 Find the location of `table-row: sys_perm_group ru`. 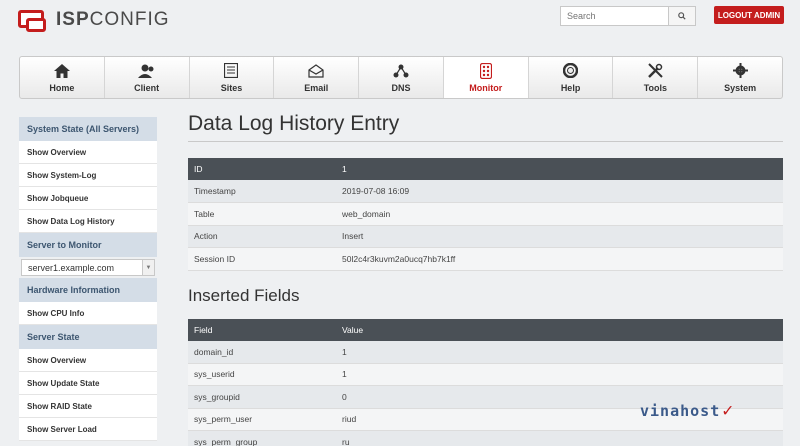

table-row: sys_perm_group ru is located at coordinates (485, 438).